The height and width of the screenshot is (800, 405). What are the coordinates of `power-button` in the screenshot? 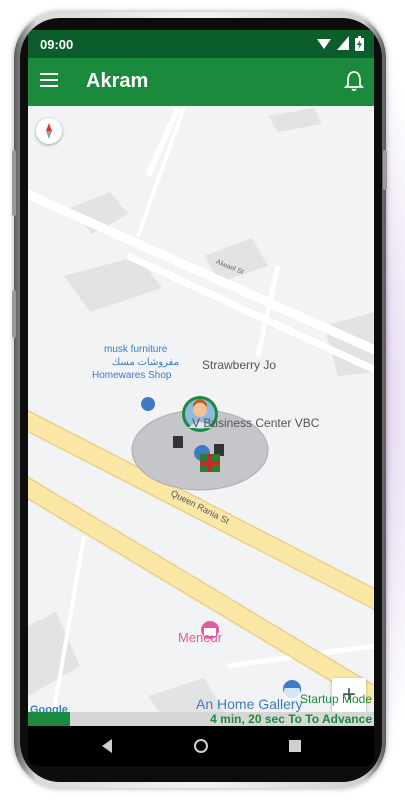 It's located at (14, 314).